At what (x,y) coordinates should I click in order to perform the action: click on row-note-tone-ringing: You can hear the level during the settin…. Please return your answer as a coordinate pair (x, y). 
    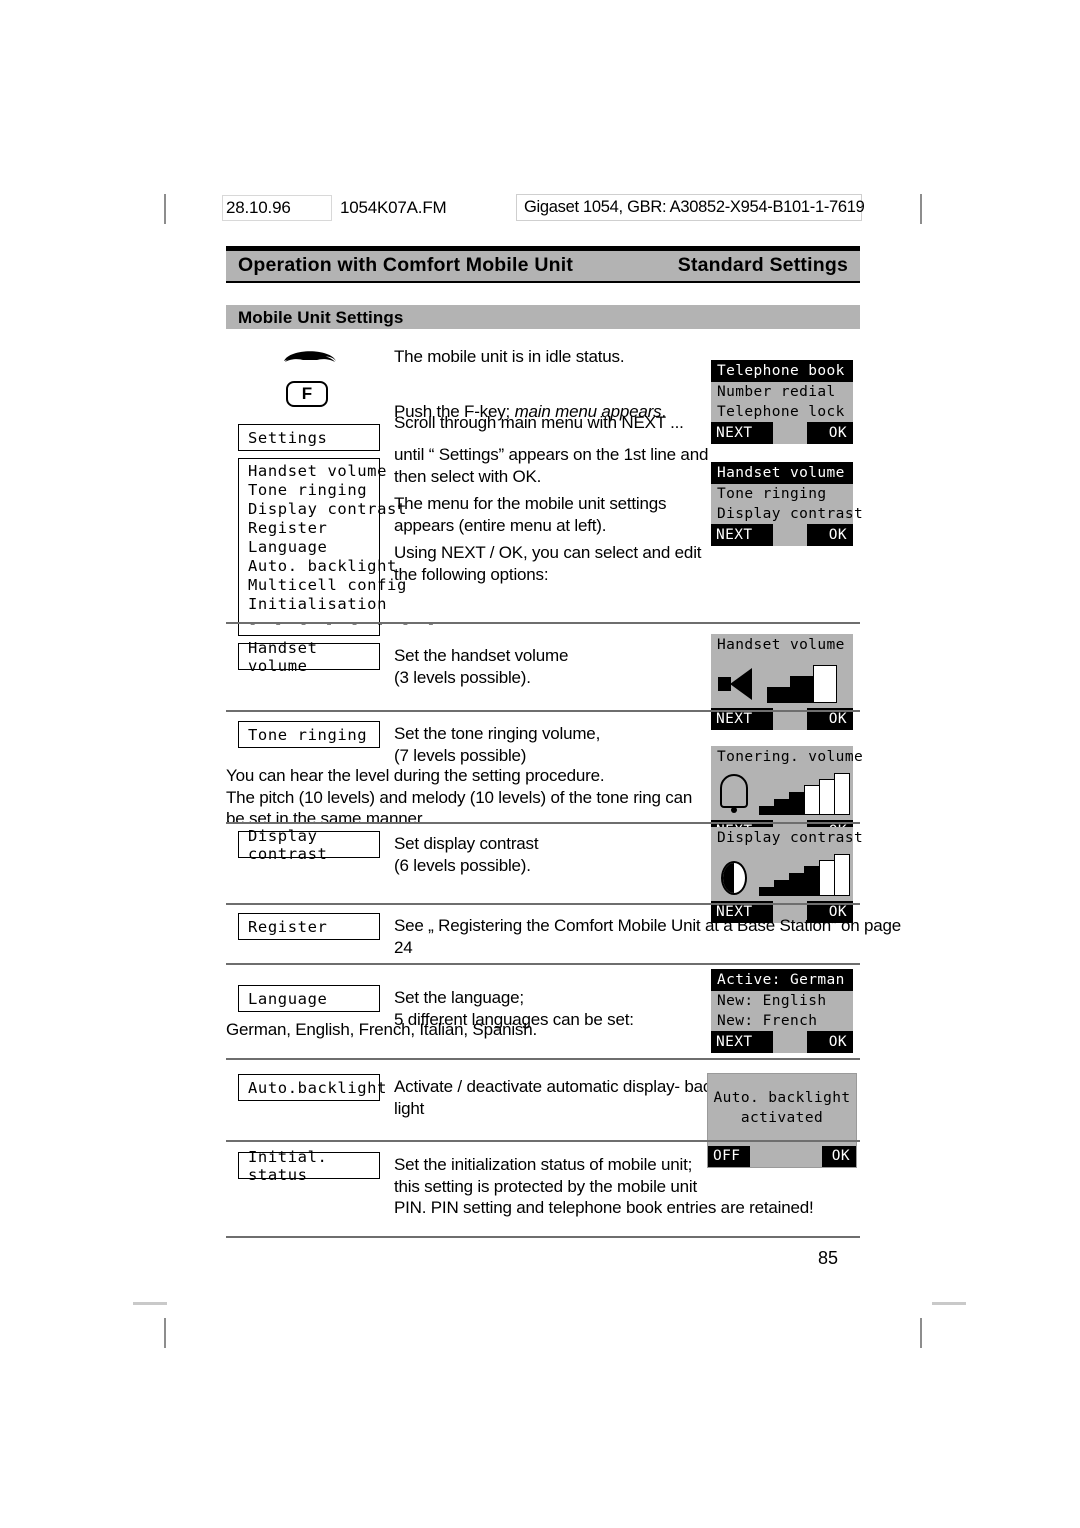
    Looking at the image, I should click on (459, 797).